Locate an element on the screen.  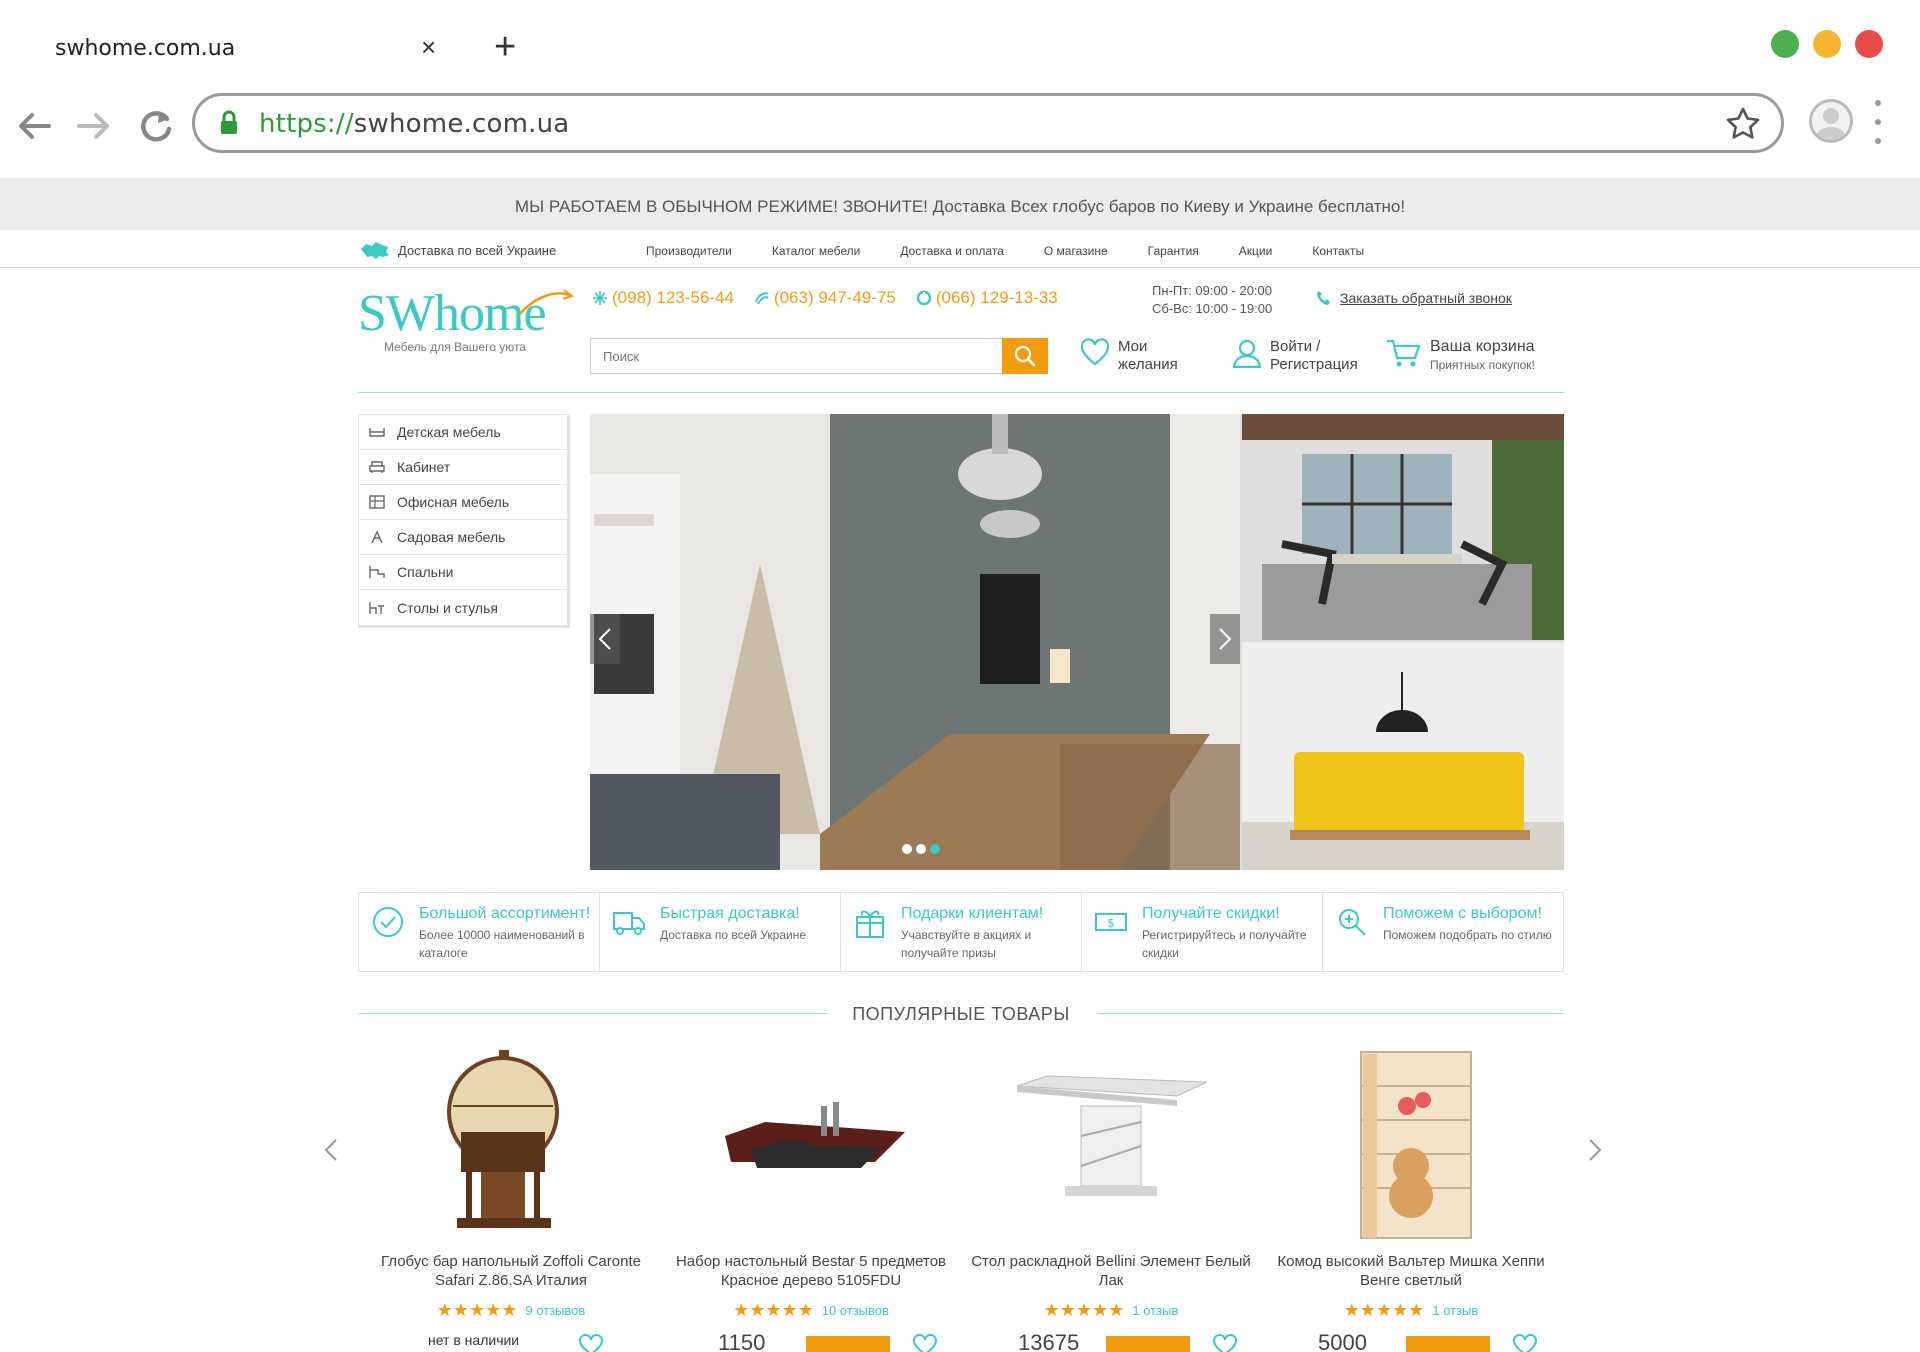
logo-tagline: Мебель для Вашего уюта is located at coordinates (455, 347).